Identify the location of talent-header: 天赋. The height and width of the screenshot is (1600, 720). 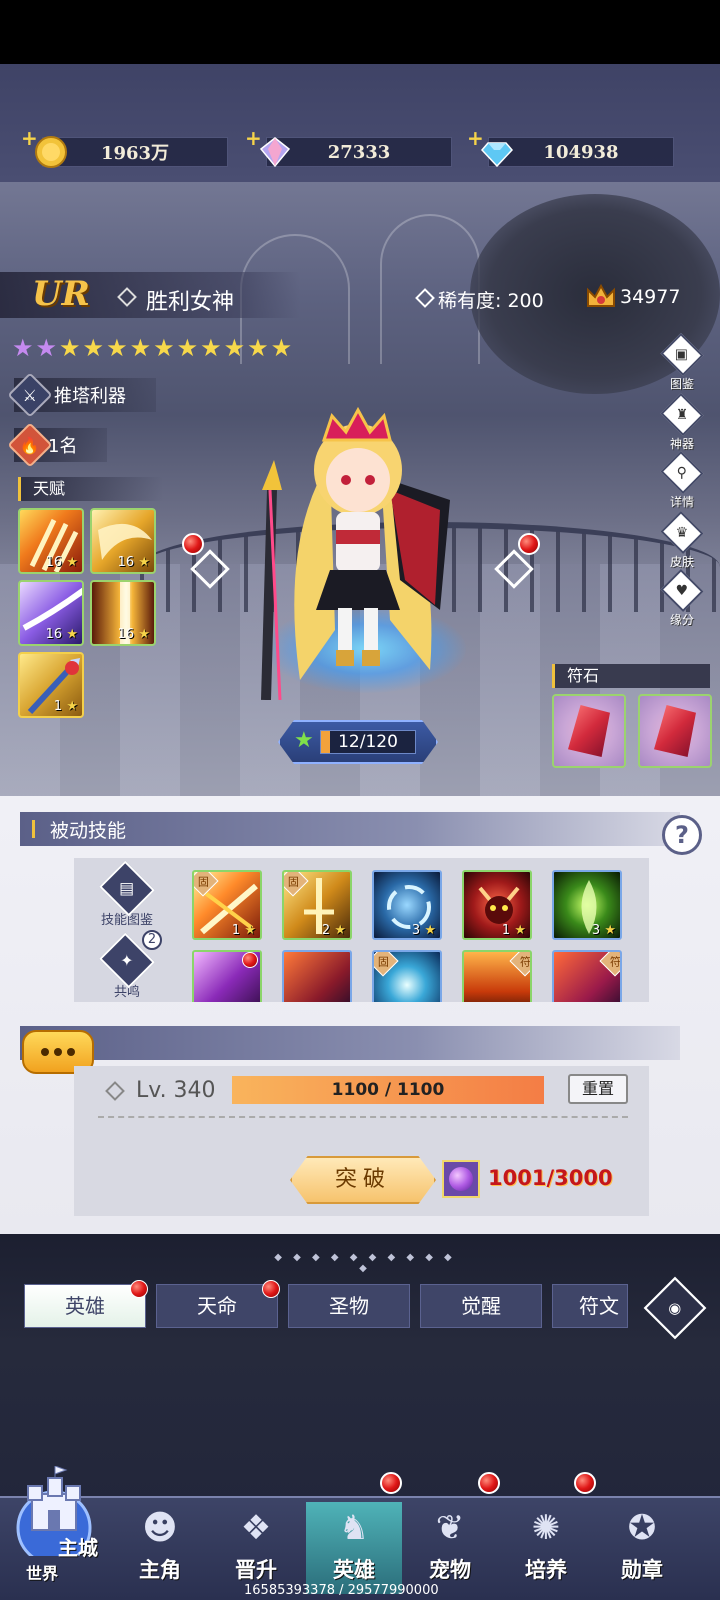
(90, 489).